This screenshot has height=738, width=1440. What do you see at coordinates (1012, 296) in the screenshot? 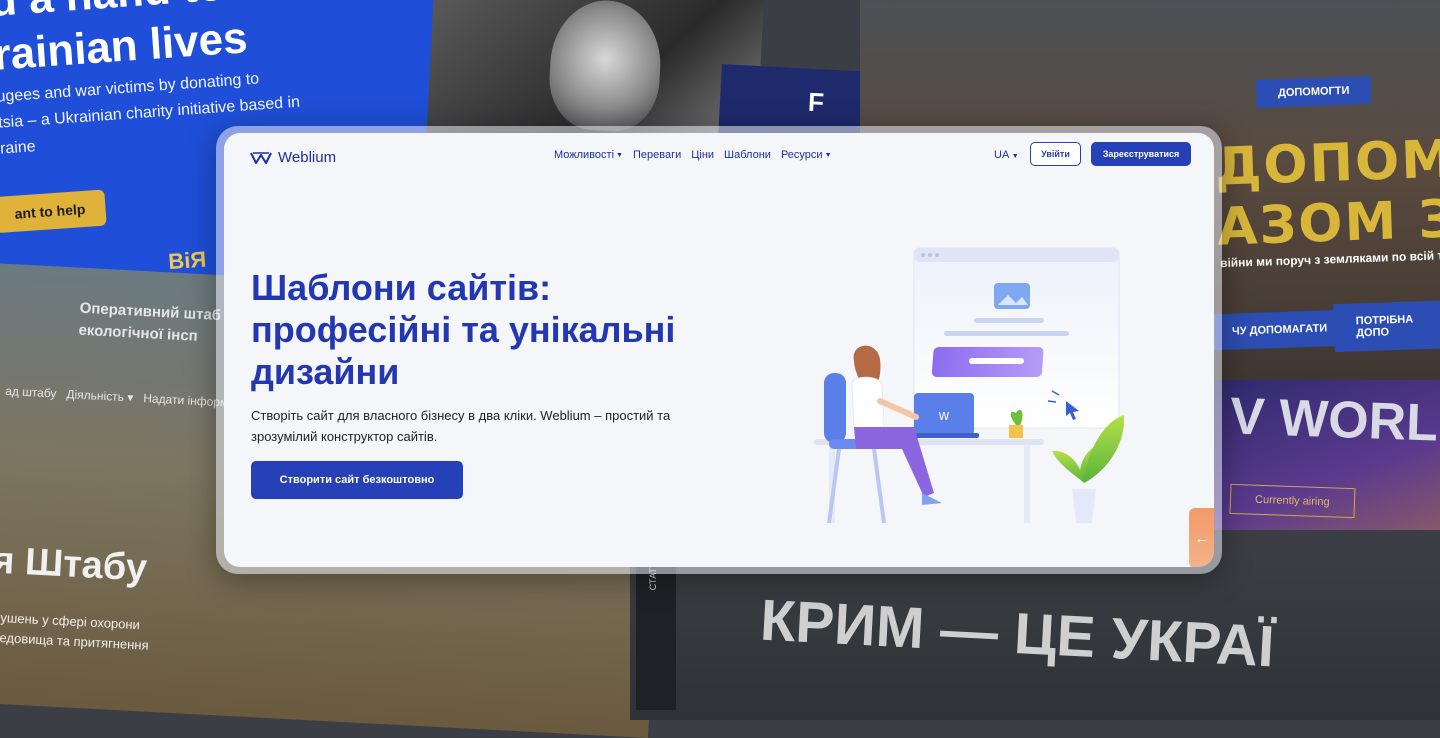
I see `image-icon` at bounding box center [1012, 296].